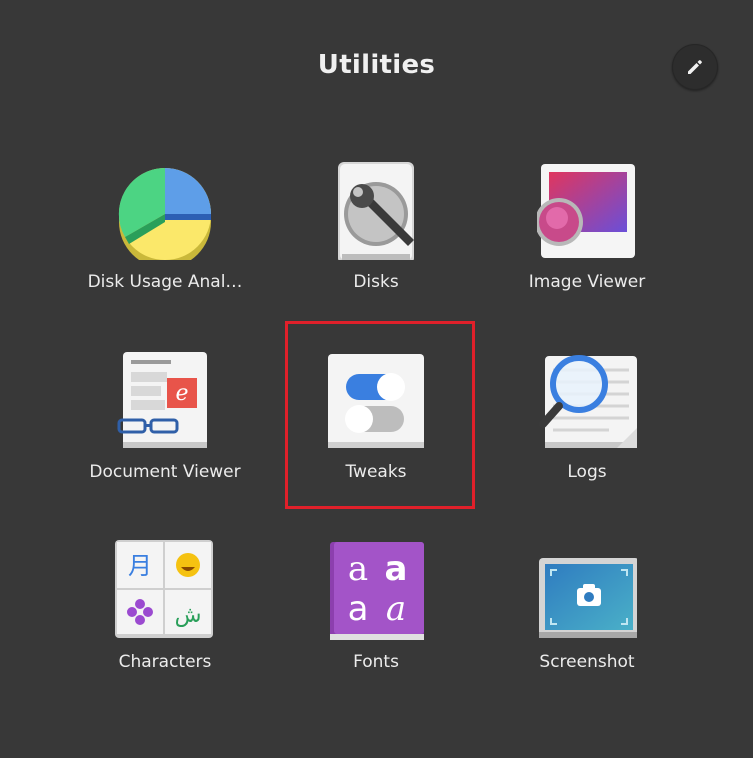 The height and width of the screenshot is (758, 753). Describe the element at coordinates (188, 615) in the screenshot. I see `svg-text: ش` at that location.